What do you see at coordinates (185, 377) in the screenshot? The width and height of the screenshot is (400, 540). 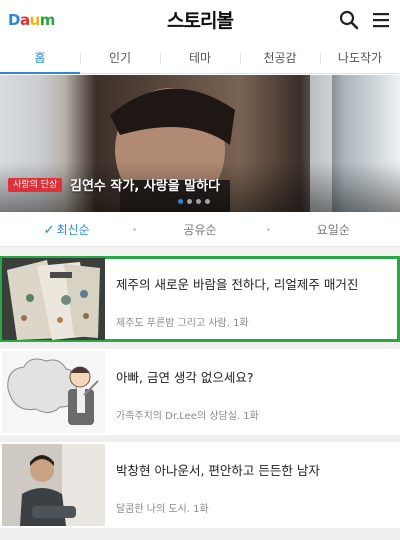 I see `item-title: 아빠, 금연 생각 없으세요?` at bounding box center [185, 377].